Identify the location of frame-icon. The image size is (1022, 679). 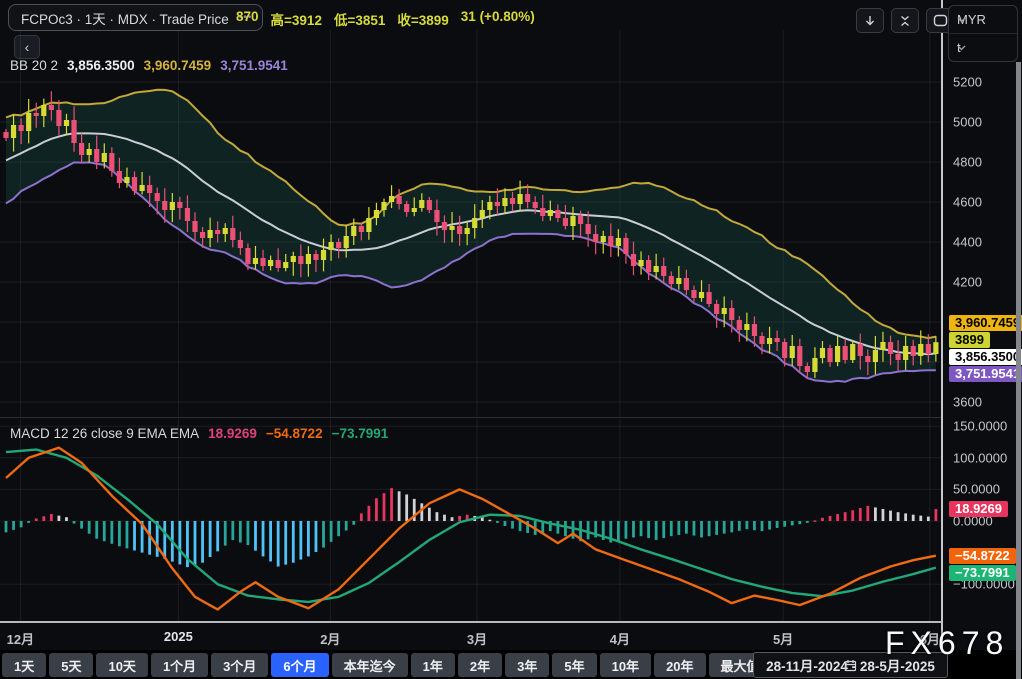
(940, 20).